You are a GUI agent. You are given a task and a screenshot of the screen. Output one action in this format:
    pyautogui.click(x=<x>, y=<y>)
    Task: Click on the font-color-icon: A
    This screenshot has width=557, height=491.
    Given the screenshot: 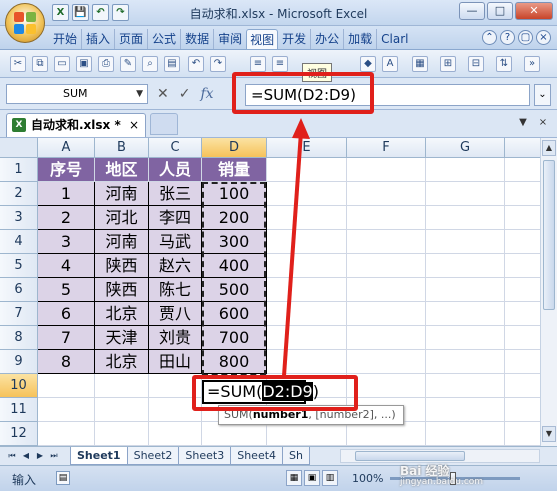 What is the action you would take?
    pyautogui.click(x=390, y=64)
    